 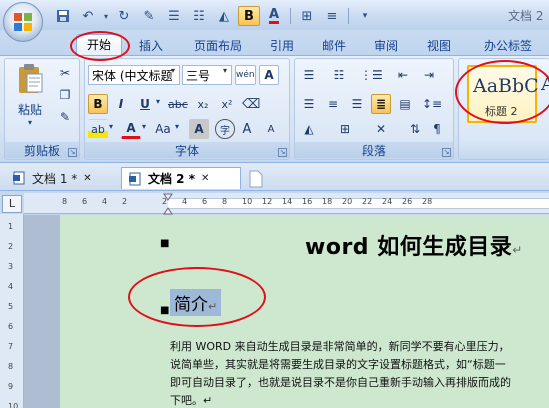 I want to click on doc-tab-2-label: 文档 2 *, so click(x=171, y=179).